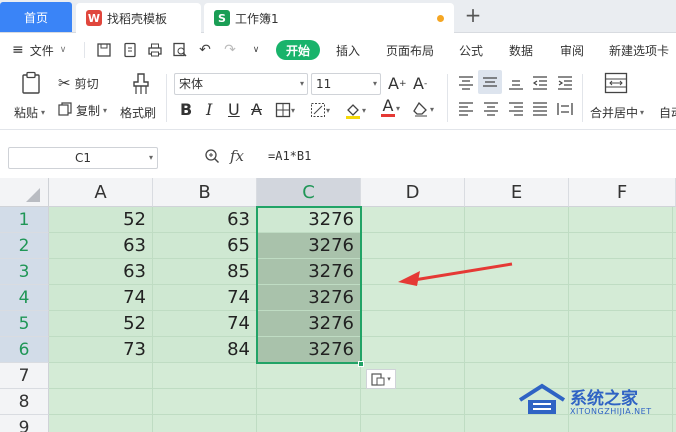  What do you see at coordinates (309, 192) in the screenshot?
I see `column-header-c: C` at bounding box center [309, 192].